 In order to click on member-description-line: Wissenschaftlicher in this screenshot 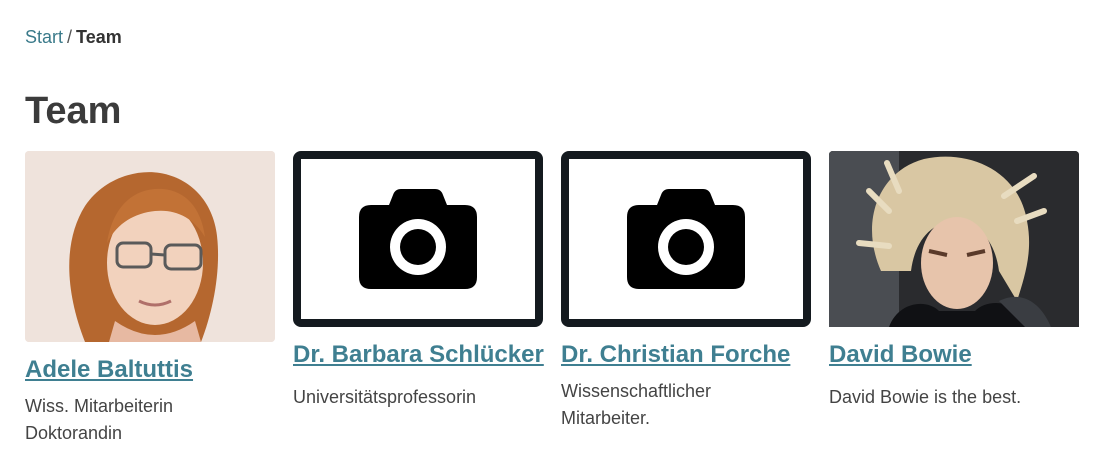, I will do `click(636, 391)`.